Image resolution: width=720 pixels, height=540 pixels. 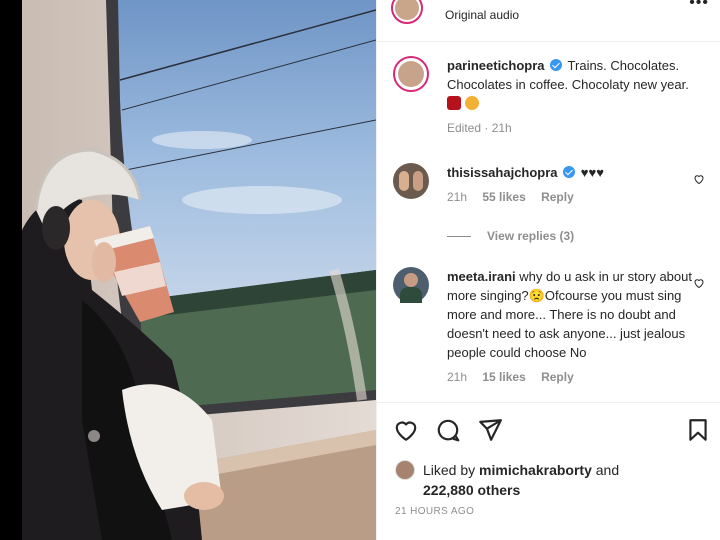 I want to click on comment-username: thisissahajchopra, so click(x=502, y=172).